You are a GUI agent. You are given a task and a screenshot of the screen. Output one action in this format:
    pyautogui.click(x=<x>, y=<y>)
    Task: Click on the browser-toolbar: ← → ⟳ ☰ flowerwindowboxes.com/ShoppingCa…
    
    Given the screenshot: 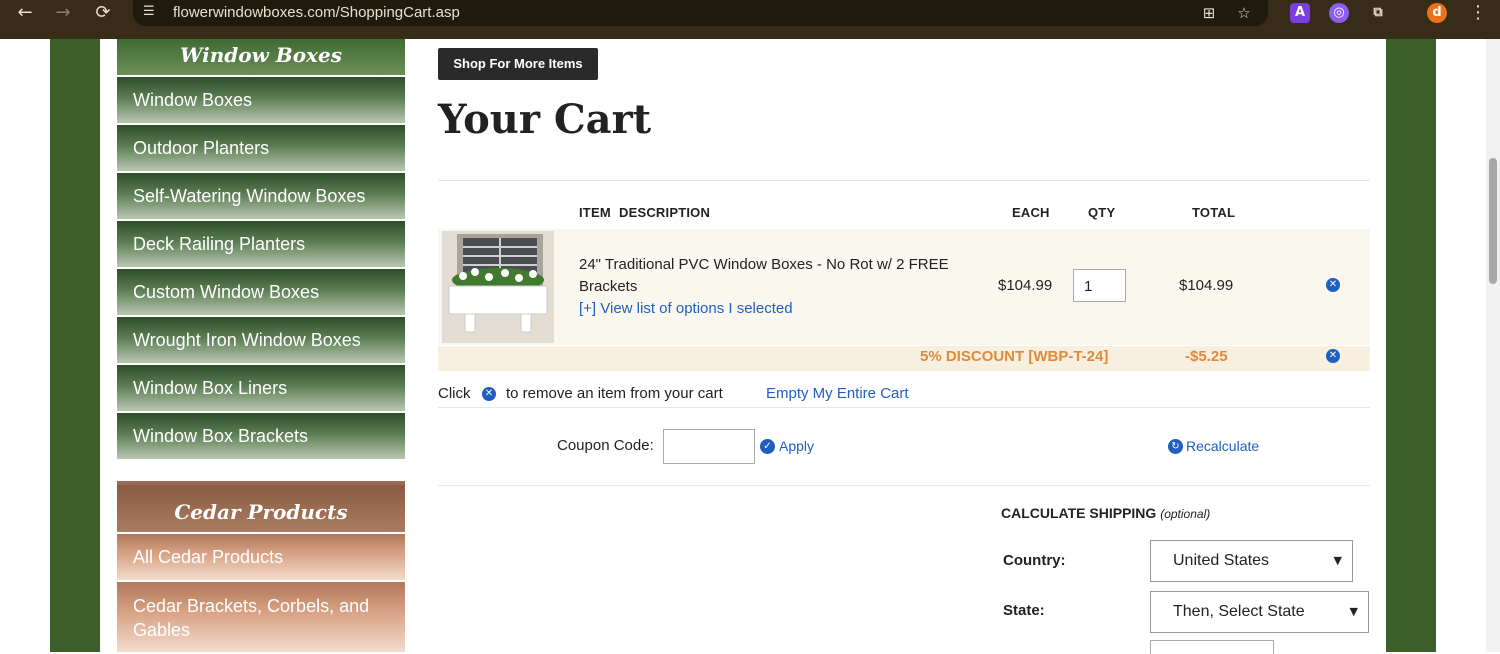 What is the action you would take?
    pyautogui.click(x=750, y=19)
    